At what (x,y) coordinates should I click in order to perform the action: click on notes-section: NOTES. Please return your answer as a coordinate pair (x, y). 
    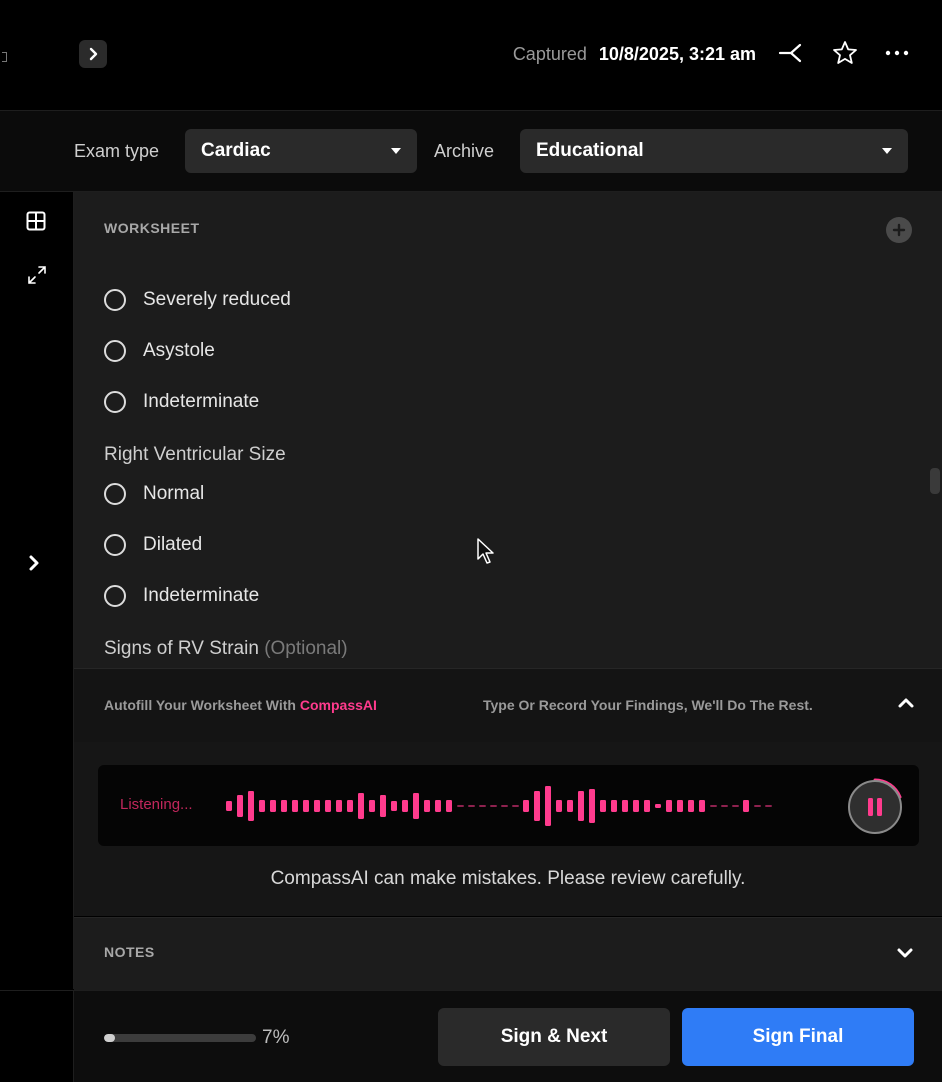
    Looking at the image, I should click on (508, 953).